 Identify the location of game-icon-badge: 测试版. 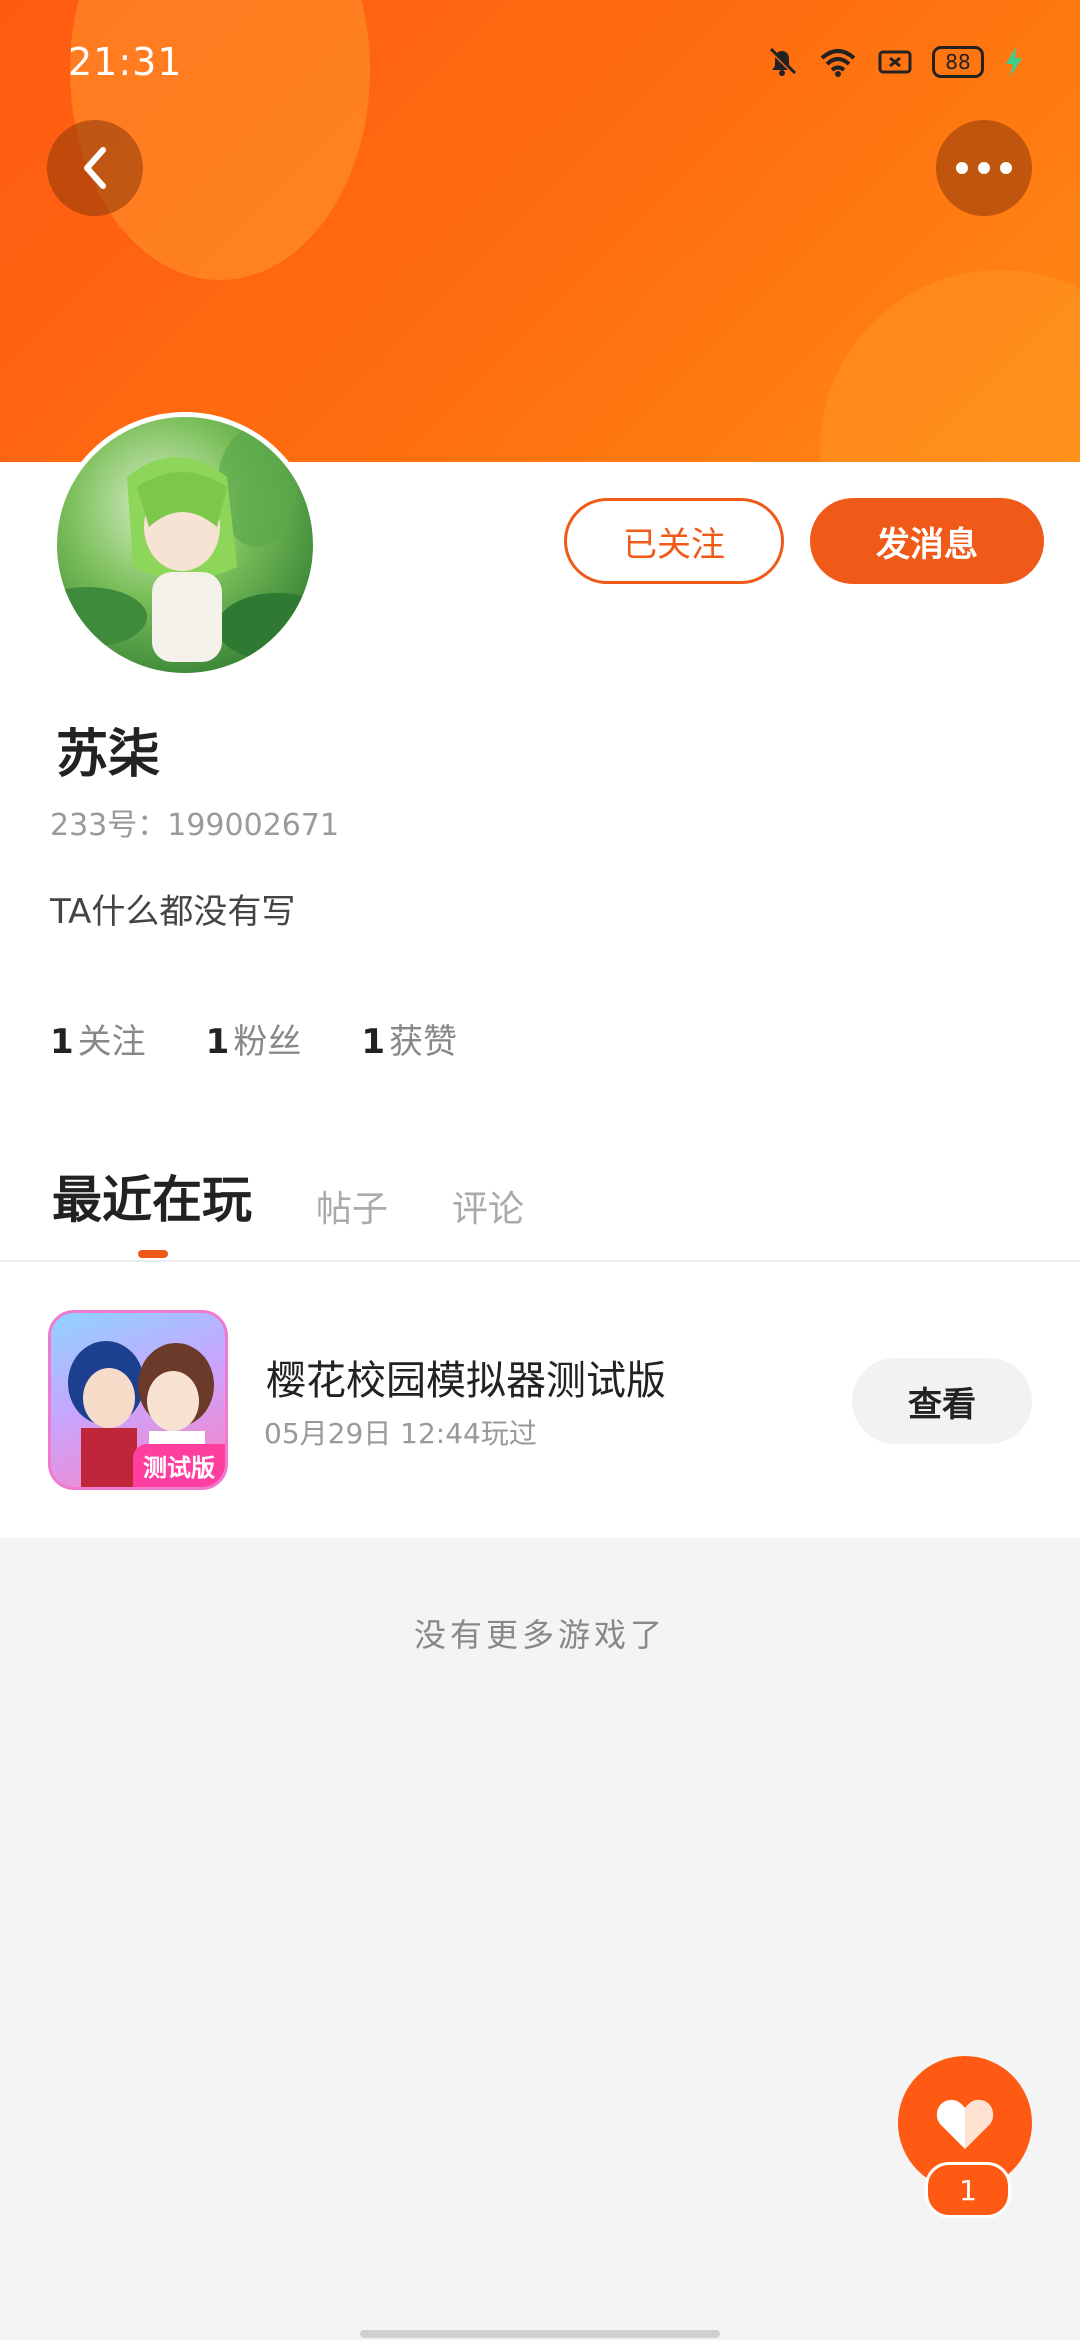
(179, 1465).